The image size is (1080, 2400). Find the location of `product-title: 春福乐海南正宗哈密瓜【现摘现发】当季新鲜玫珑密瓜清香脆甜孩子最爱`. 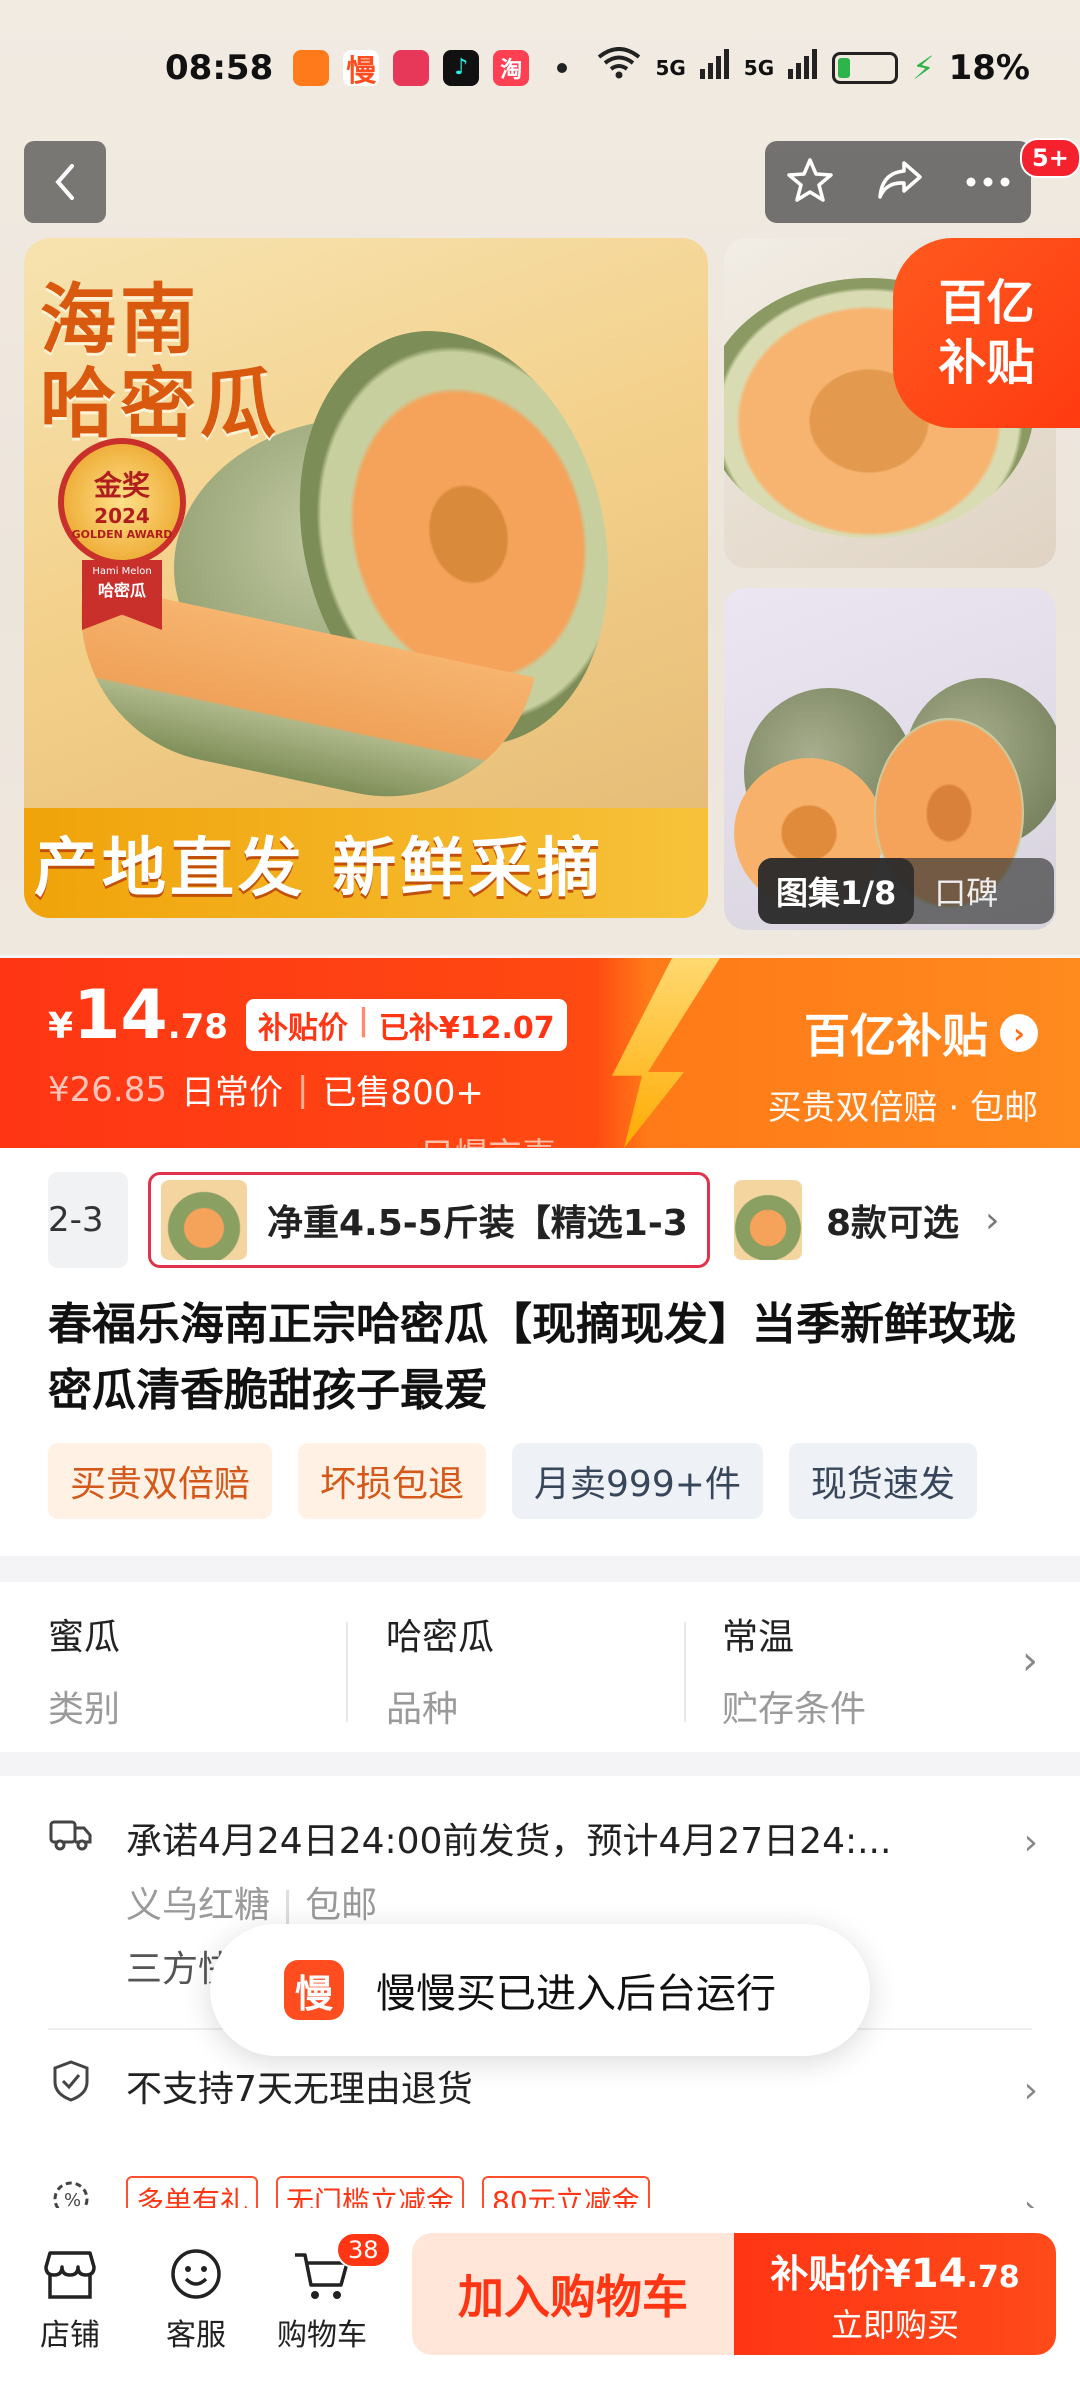

product-title: 春福乐海南正宗哈密瓜【现摘现发】当季新鲜玫珑密瓜清香脆甜孩子最爱 is located at coordinates (532, 1357).